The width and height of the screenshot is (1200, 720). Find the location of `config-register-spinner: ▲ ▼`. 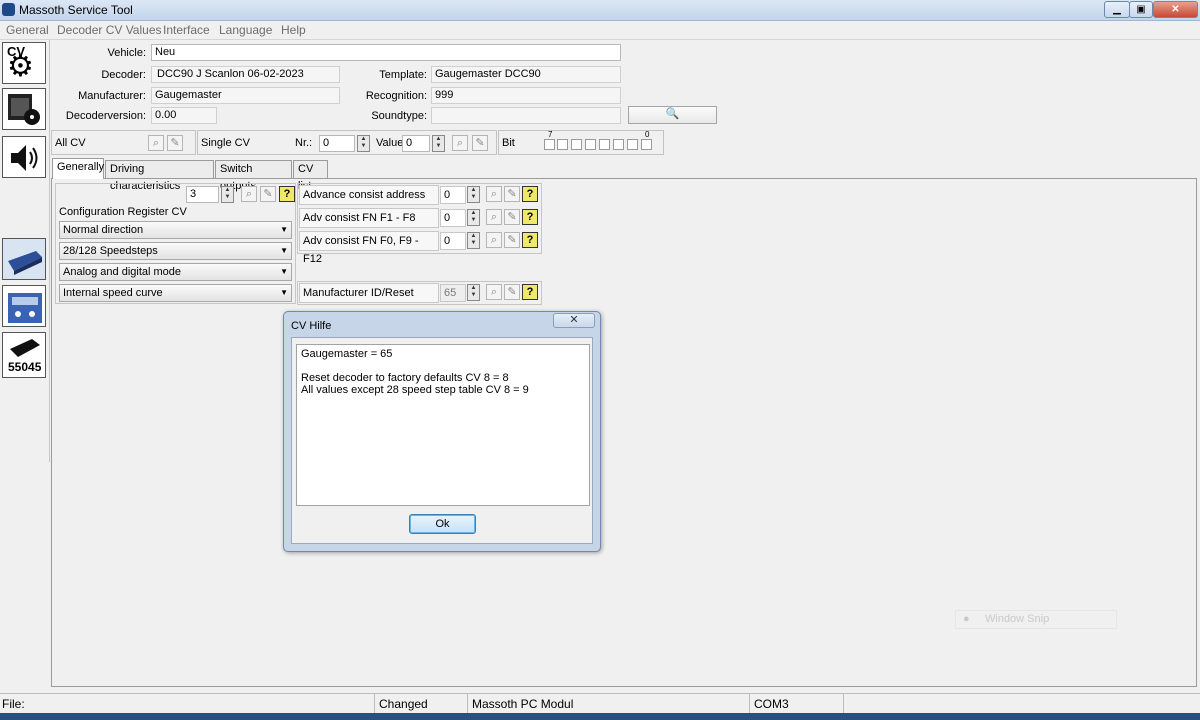

config-register-spinner: ▲ ▼ is located at coordinates (227, 194).